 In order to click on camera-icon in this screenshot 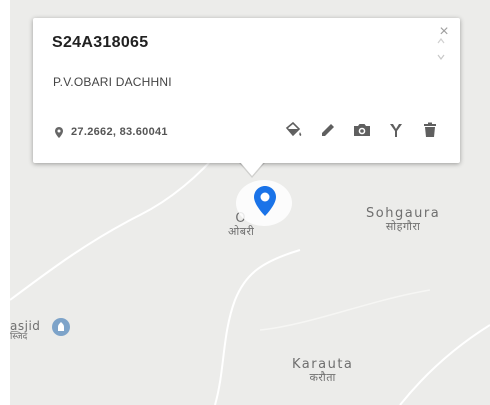, I will do `click(362, 130)`.